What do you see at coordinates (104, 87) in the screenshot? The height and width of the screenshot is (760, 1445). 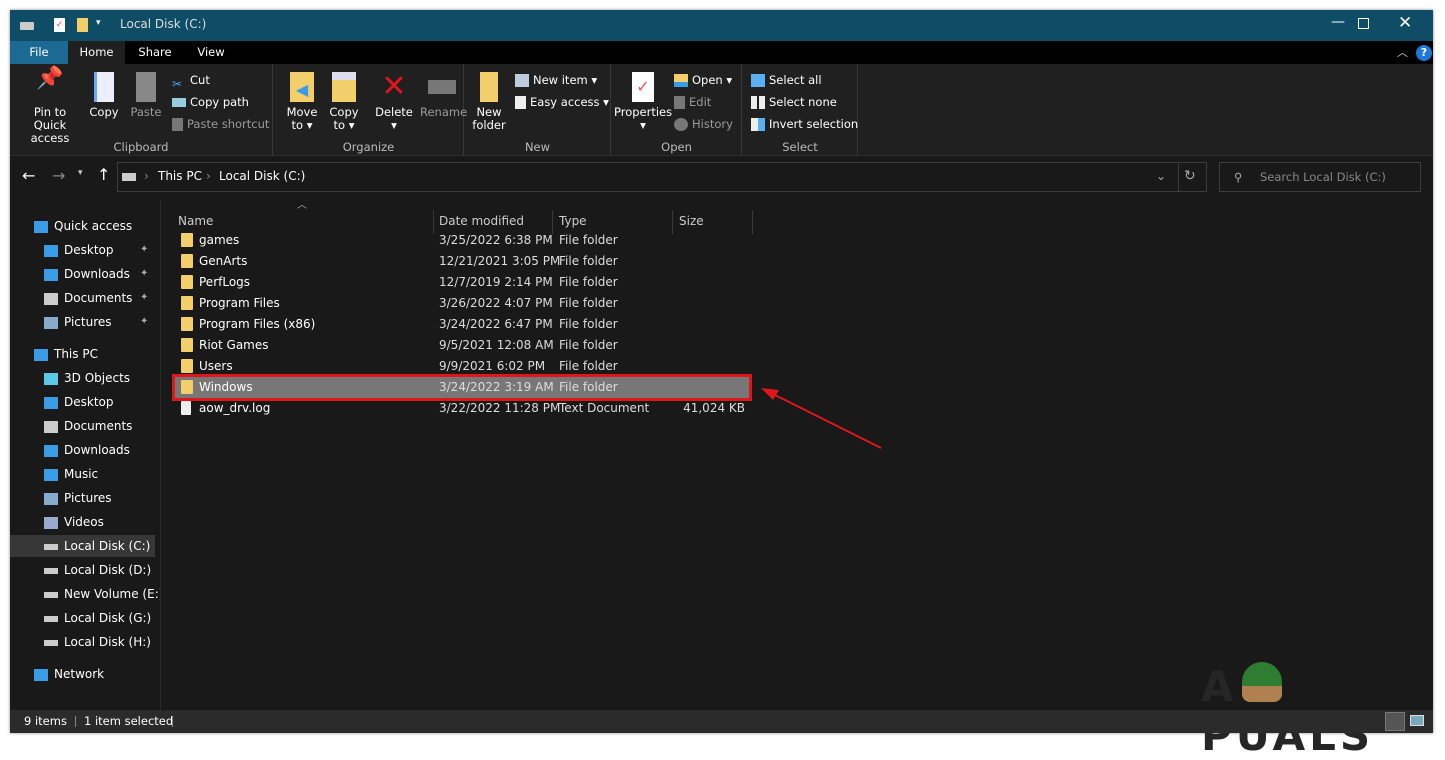 I see `copy-icon` at bounding box center [104, 87].